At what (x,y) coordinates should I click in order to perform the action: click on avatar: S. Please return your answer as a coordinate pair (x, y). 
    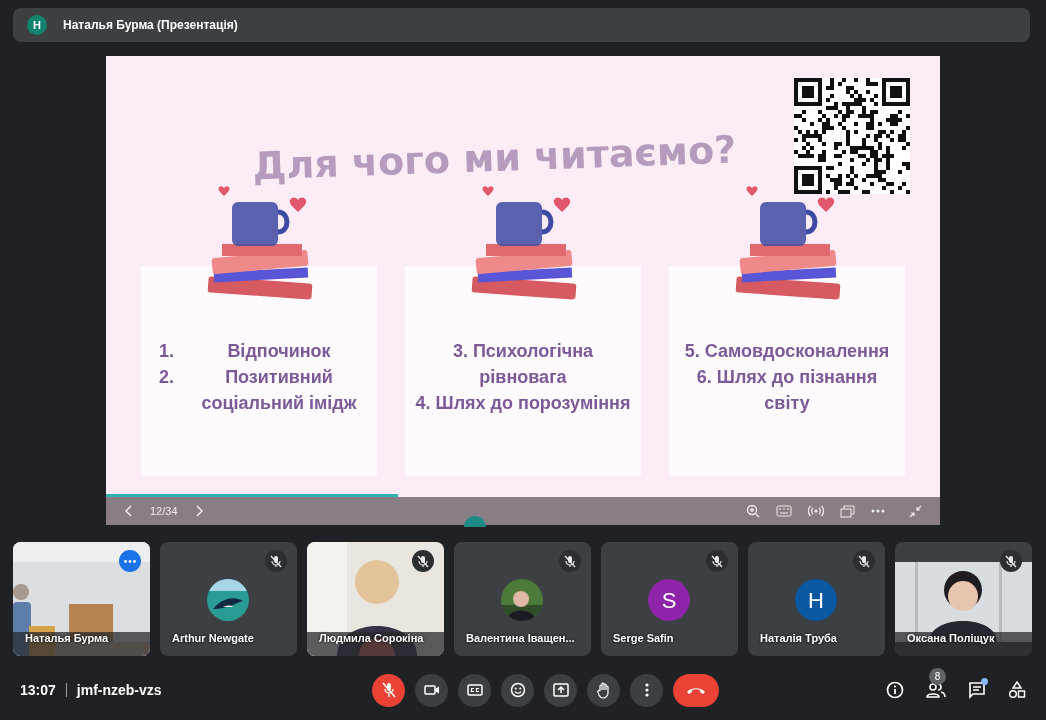
    Looking at the image, I should click on (669, 600).